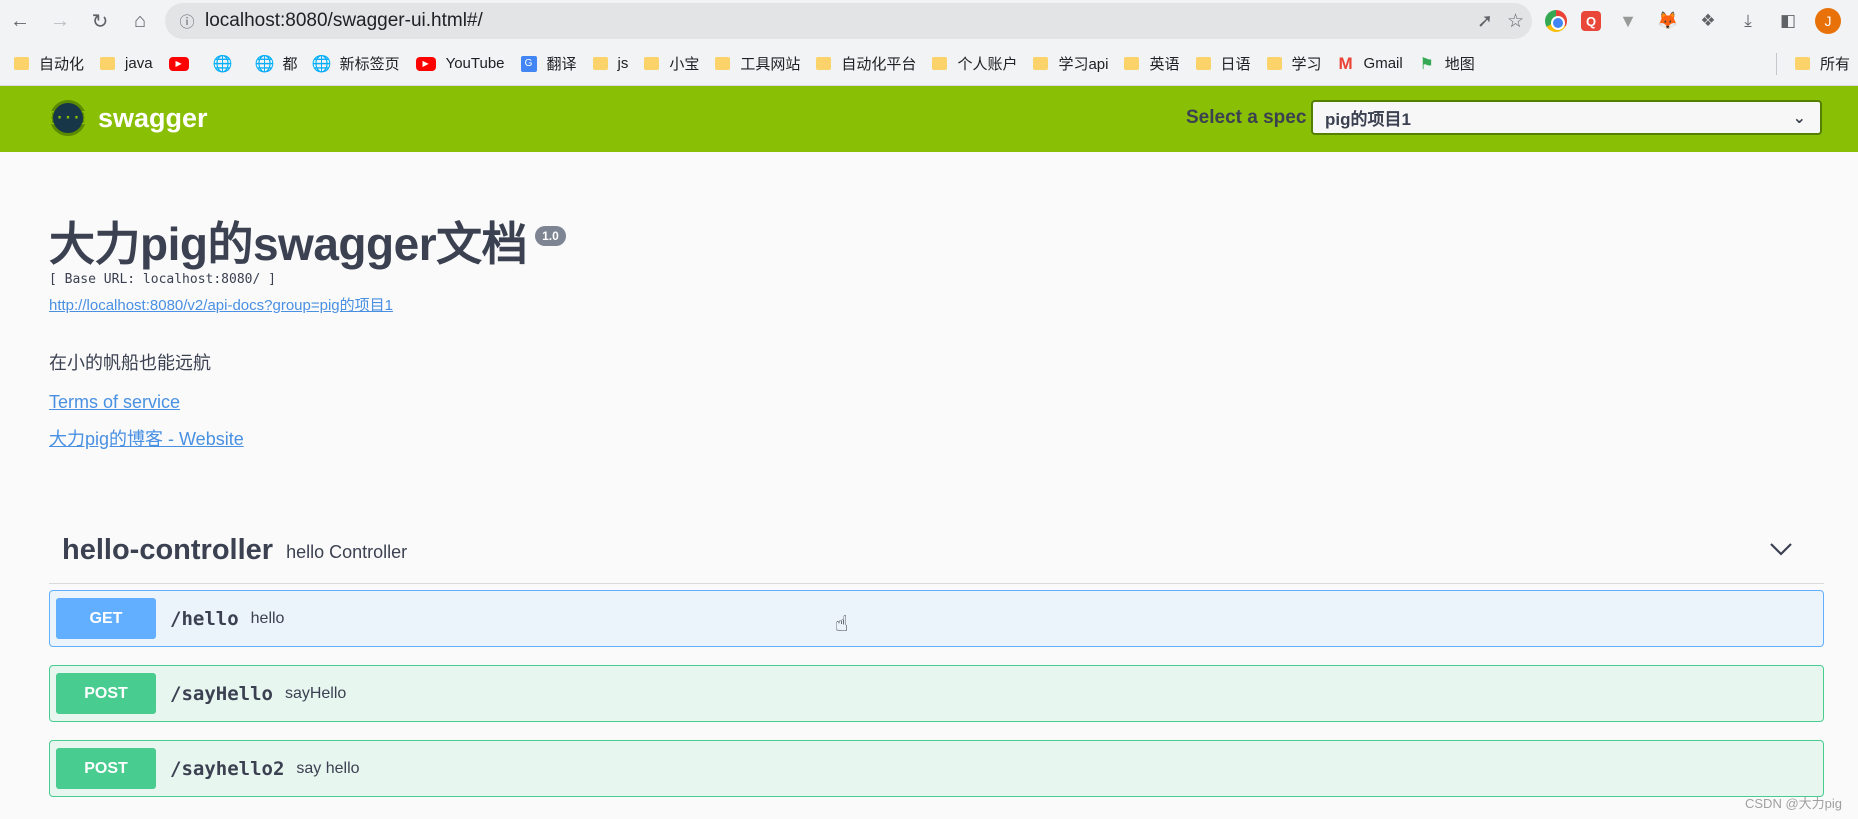  Describe the element at coordinates (114, 402) in the screenshot. I see `terms-of-service-link: Terms of service` at that location.